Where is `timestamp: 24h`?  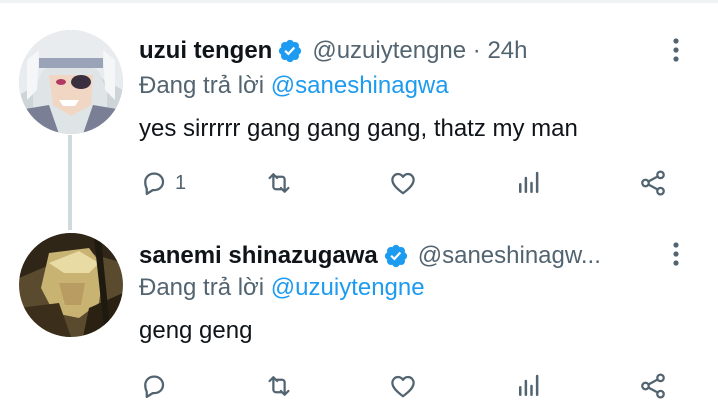
timestamp: 24h is located at coordinates (507, 51).